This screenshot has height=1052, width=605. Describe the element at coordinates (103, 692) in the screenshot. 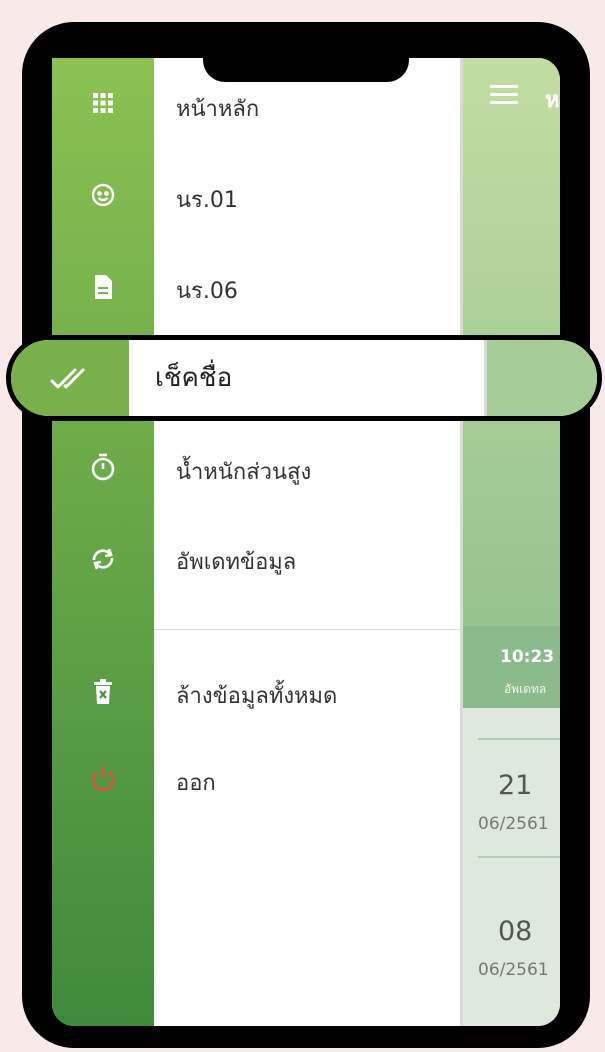

I see `trash-icon` at that location.